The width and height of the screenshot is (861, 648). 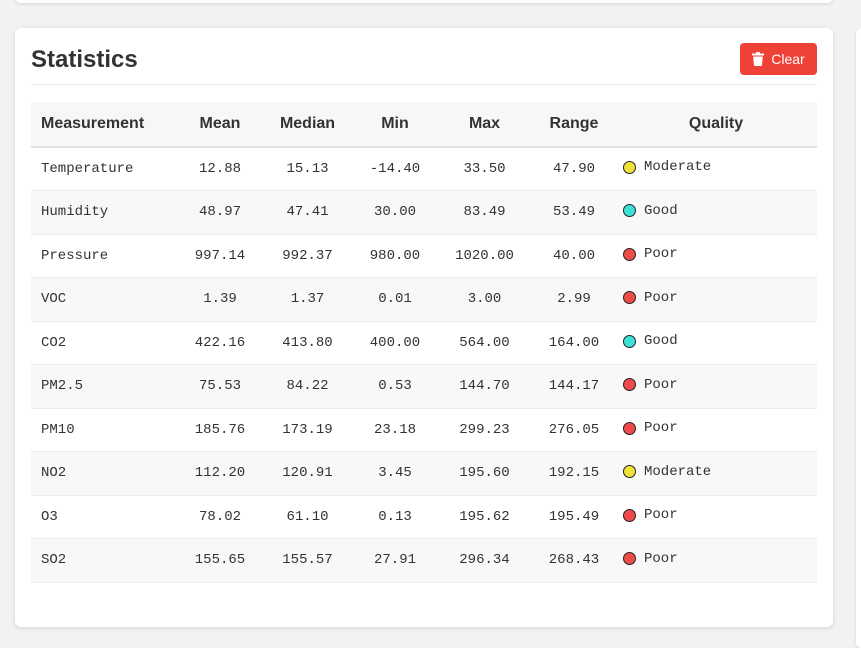 What do you see at coordinates (307, 255) in the screenshot?
I see `cell-median: 992.37` at bounding box center [307, 255].